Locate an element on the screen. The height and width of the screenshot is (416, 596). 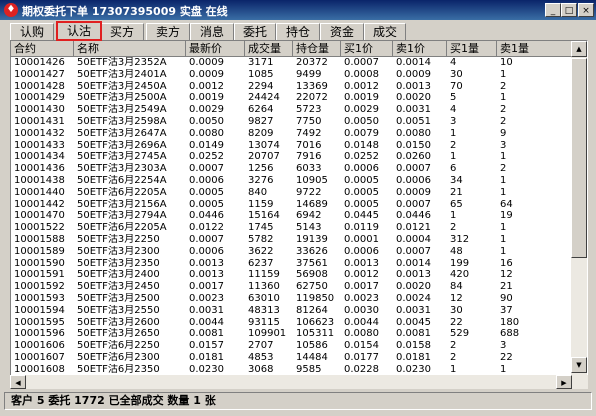
table-cell: 50ETF沽3月2745A is located at coordinates (122, 157).